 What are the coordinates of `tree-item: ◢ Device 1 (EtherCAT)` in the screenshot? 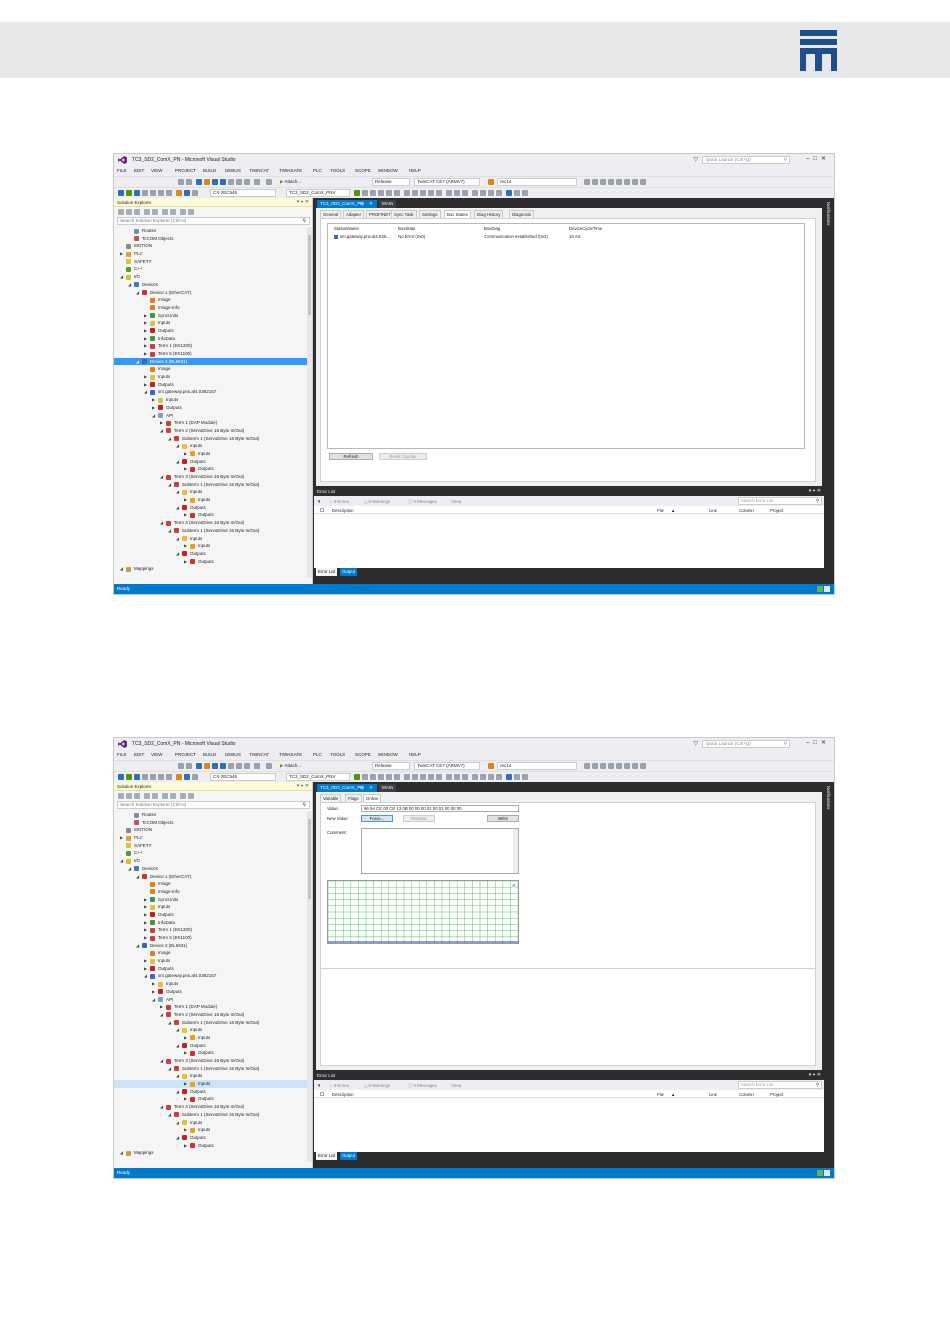 It's located at (210, 877).